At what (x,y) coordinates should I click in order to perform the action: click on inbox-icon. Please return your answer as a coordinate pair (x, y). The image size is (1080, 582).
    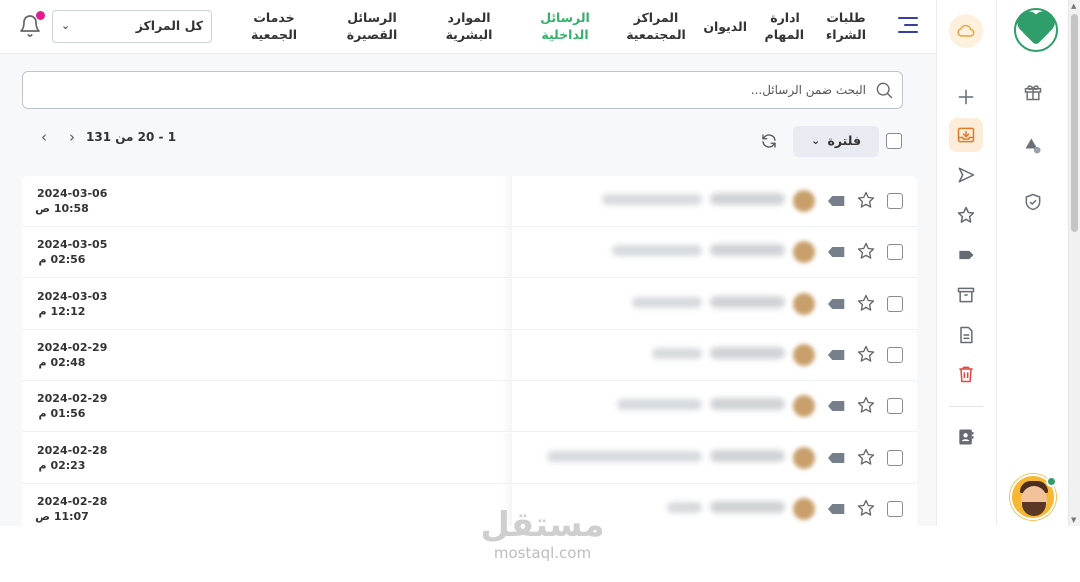
    Looking at the image, I should click on (966, 135).